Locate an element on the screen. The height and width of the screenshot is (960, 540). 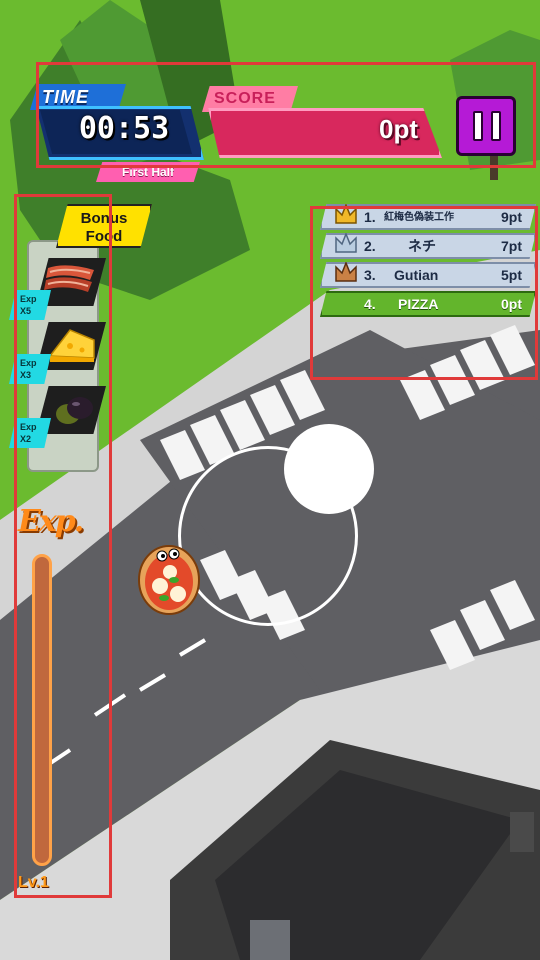
level-label: Lv.1 is located at coordinates (33, 882).